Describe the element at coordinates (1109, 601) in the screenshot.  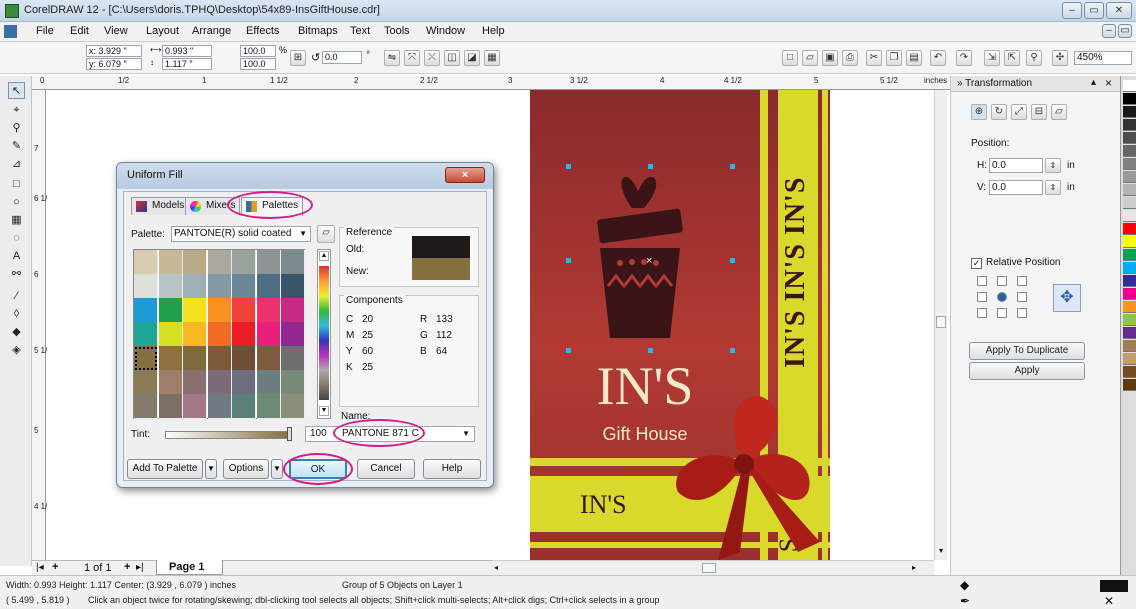
I see `no-outline-icon: ✕` at that location.